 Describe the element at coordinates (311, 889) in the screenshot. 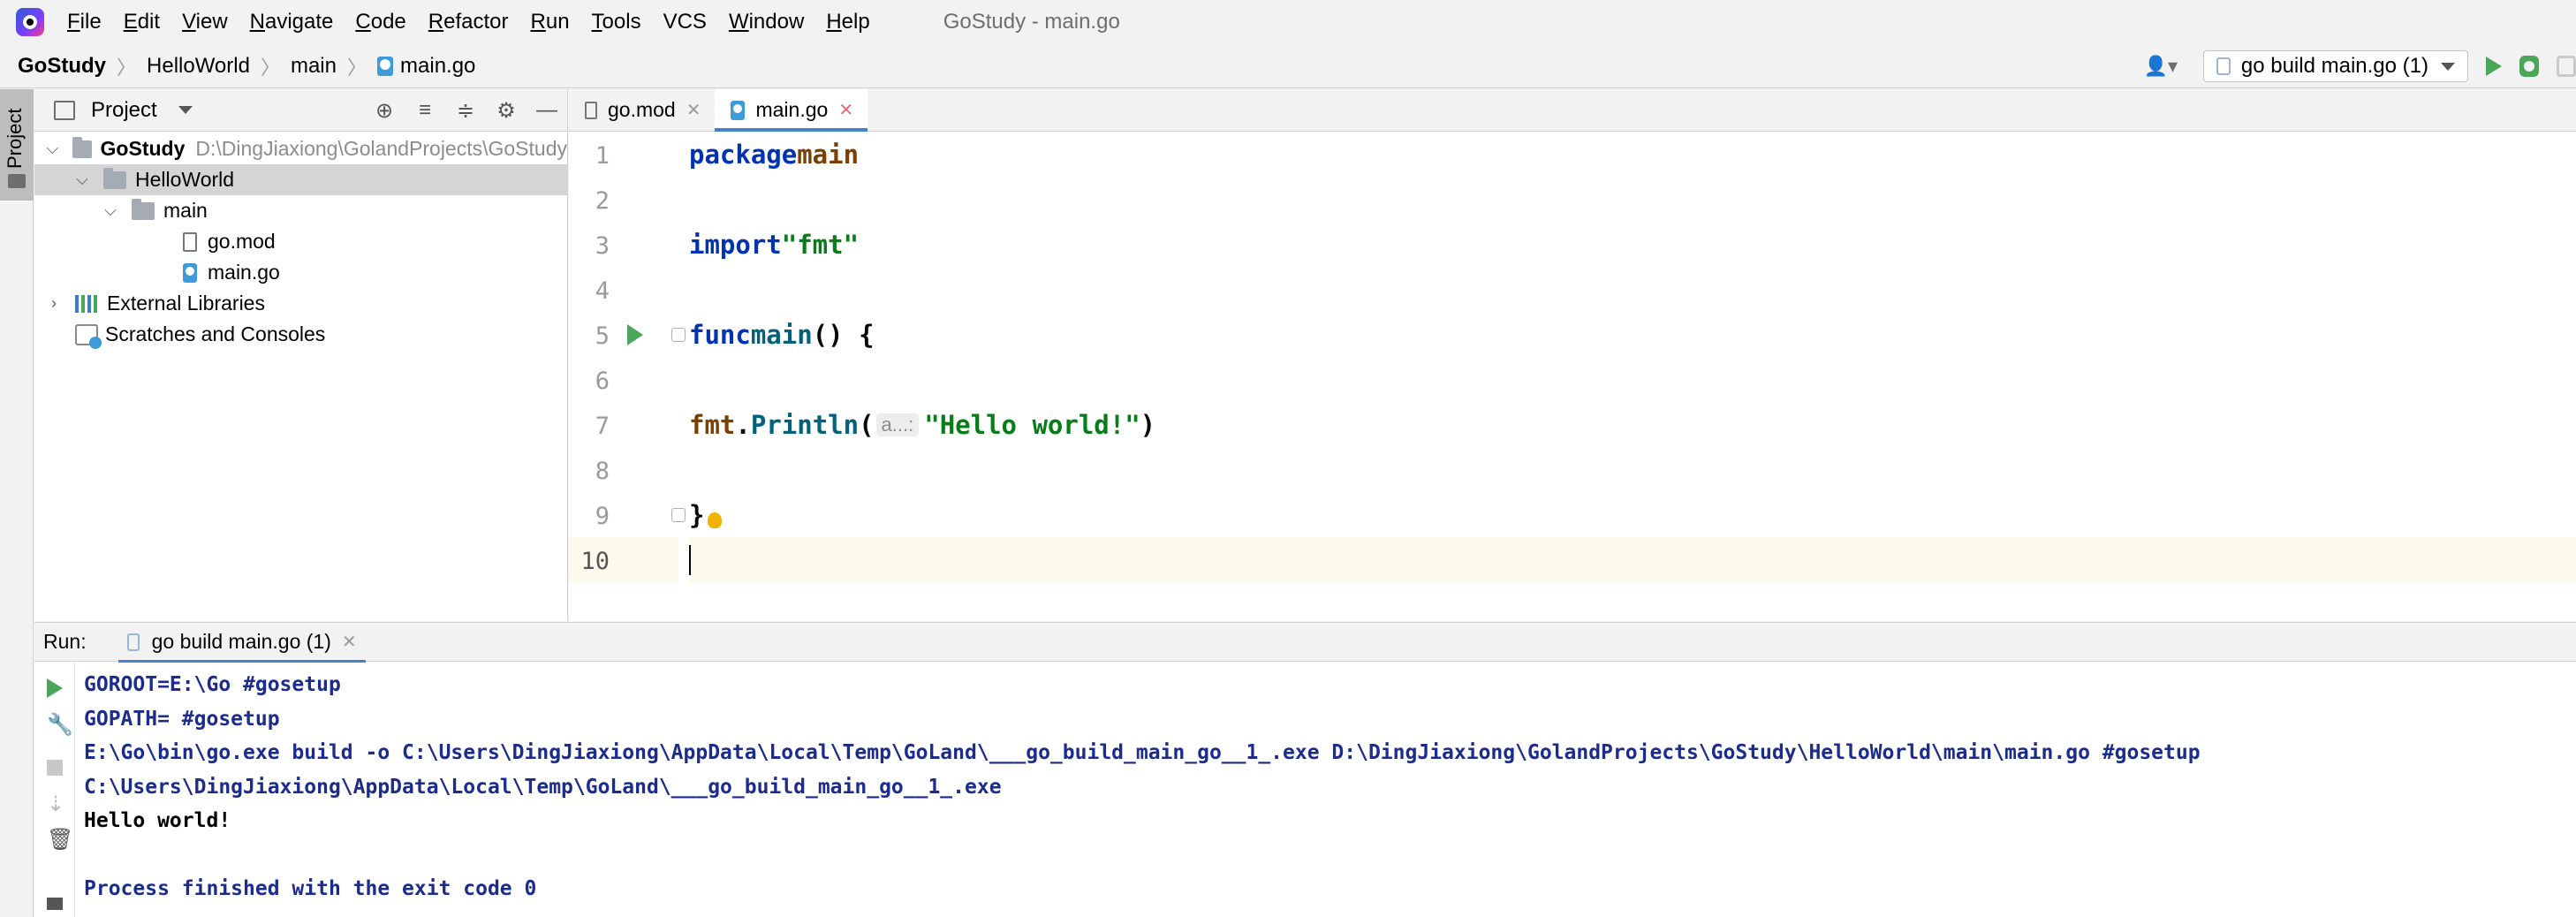

I see `console-line: Process finished with the exit code 0` at that location.